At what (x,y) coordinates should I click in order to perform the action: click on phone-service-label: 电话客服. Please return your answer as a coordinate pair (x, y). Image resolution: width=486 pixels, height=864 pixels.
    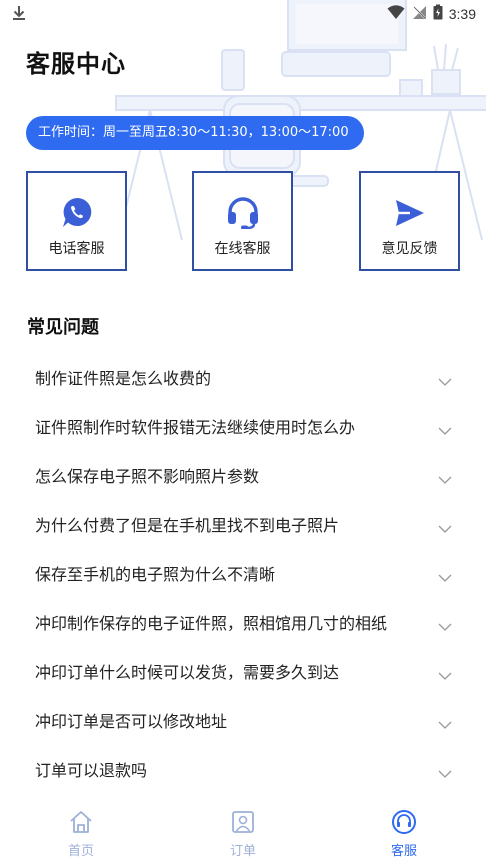
    Looking at the image, I should click on (76, 249).